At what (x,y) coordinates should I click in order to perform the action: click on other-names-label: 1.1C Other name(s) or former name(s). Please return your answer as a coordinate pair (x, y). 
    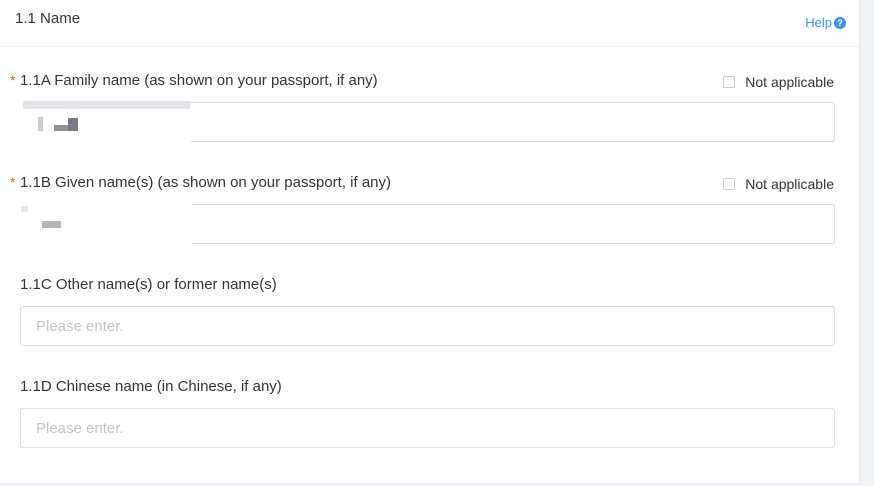
    Looking at the image, I should click on (148, 284).